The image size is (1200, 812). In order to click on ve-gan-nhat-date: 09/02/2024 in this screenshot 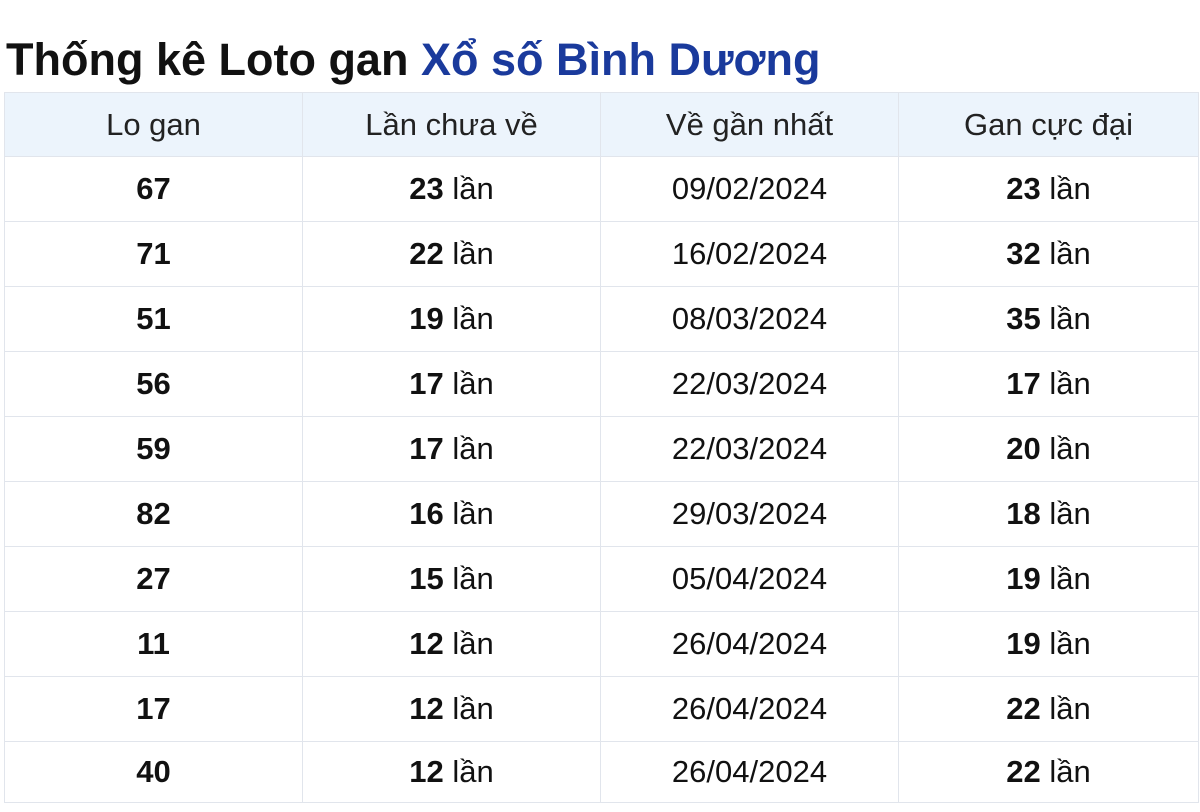, I will do `click(749, 189)`.